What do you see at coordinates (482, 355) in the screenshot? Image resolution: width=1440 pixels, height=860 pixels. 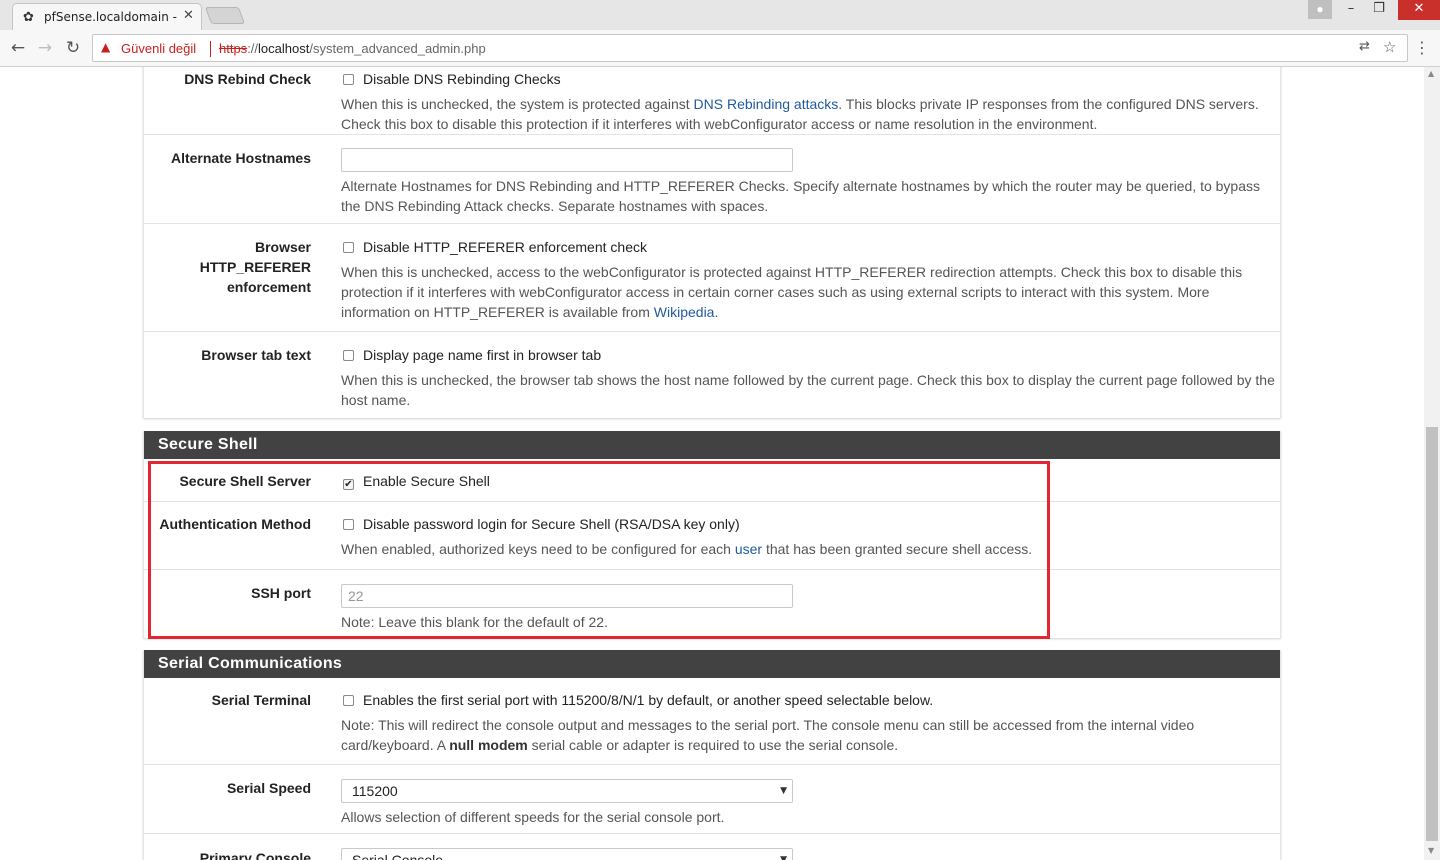 I see `browser-tab-text-checkbox-label: Display page name first in browser tab` at bounding box center [482, 355].